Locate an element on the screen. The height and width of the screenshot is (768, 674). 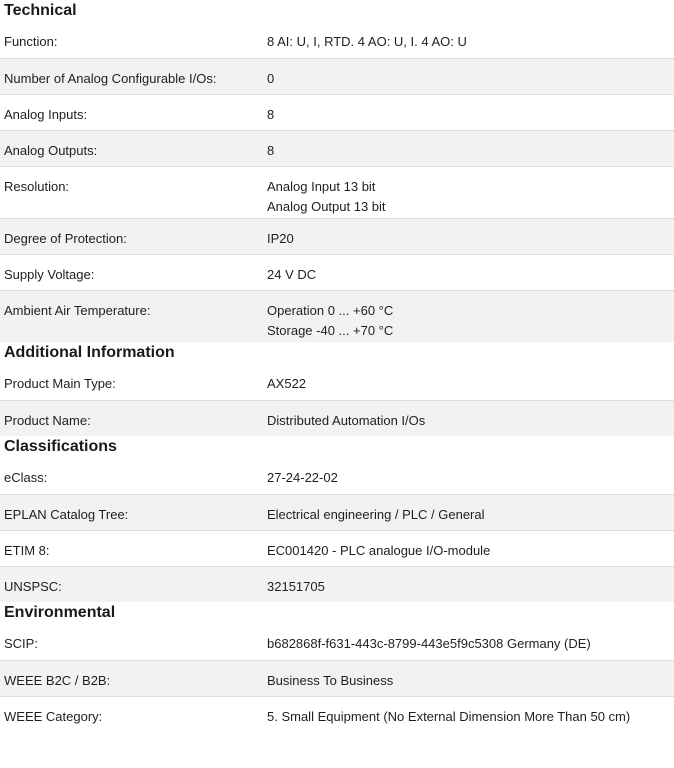
spec-value-cell: EC001420 - PLC analogue I/O-module is located at coordinates (470, 547).